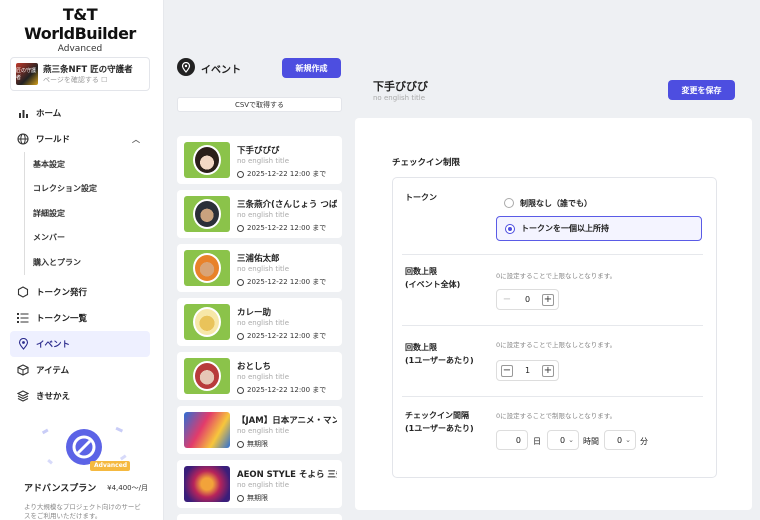 The height and width of the screenshot is (520, 760). What do you see at coordinates (287, 205) in the screenshot?
I see `event-name: 三条燕介(さんじょう つばめすけ)` at bounding box center [287, 205].